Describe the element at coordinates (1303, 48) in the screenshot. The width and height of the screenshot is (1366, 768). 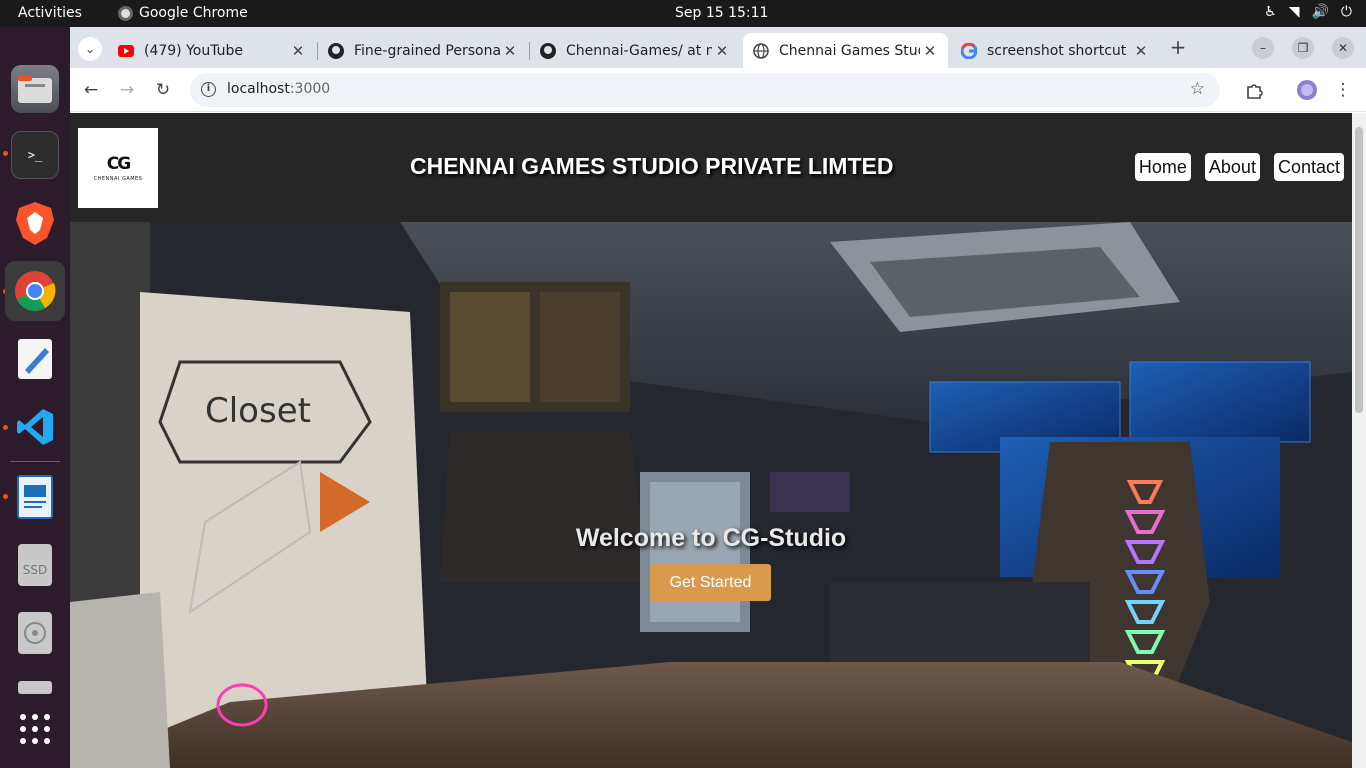
I see `maximize-button: ❐` at that location.